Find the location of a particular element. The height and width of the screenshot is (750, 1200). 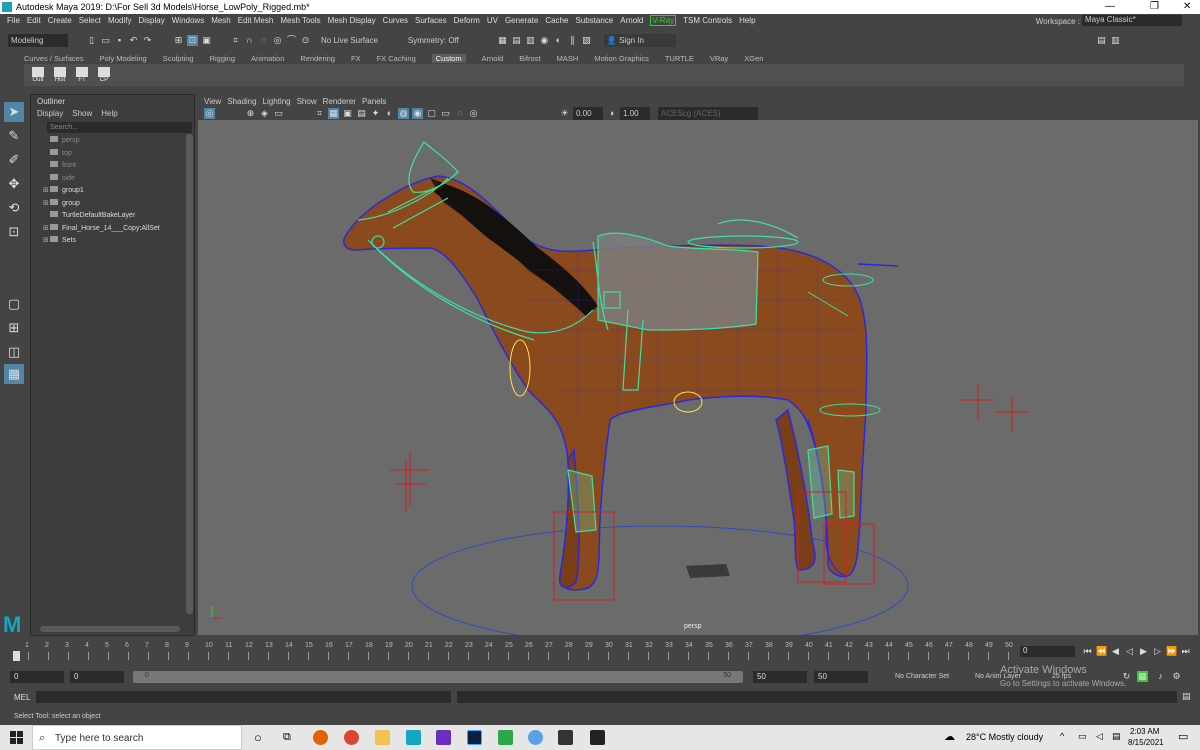

outliner-item: persp is located at coordinates (61, 140).